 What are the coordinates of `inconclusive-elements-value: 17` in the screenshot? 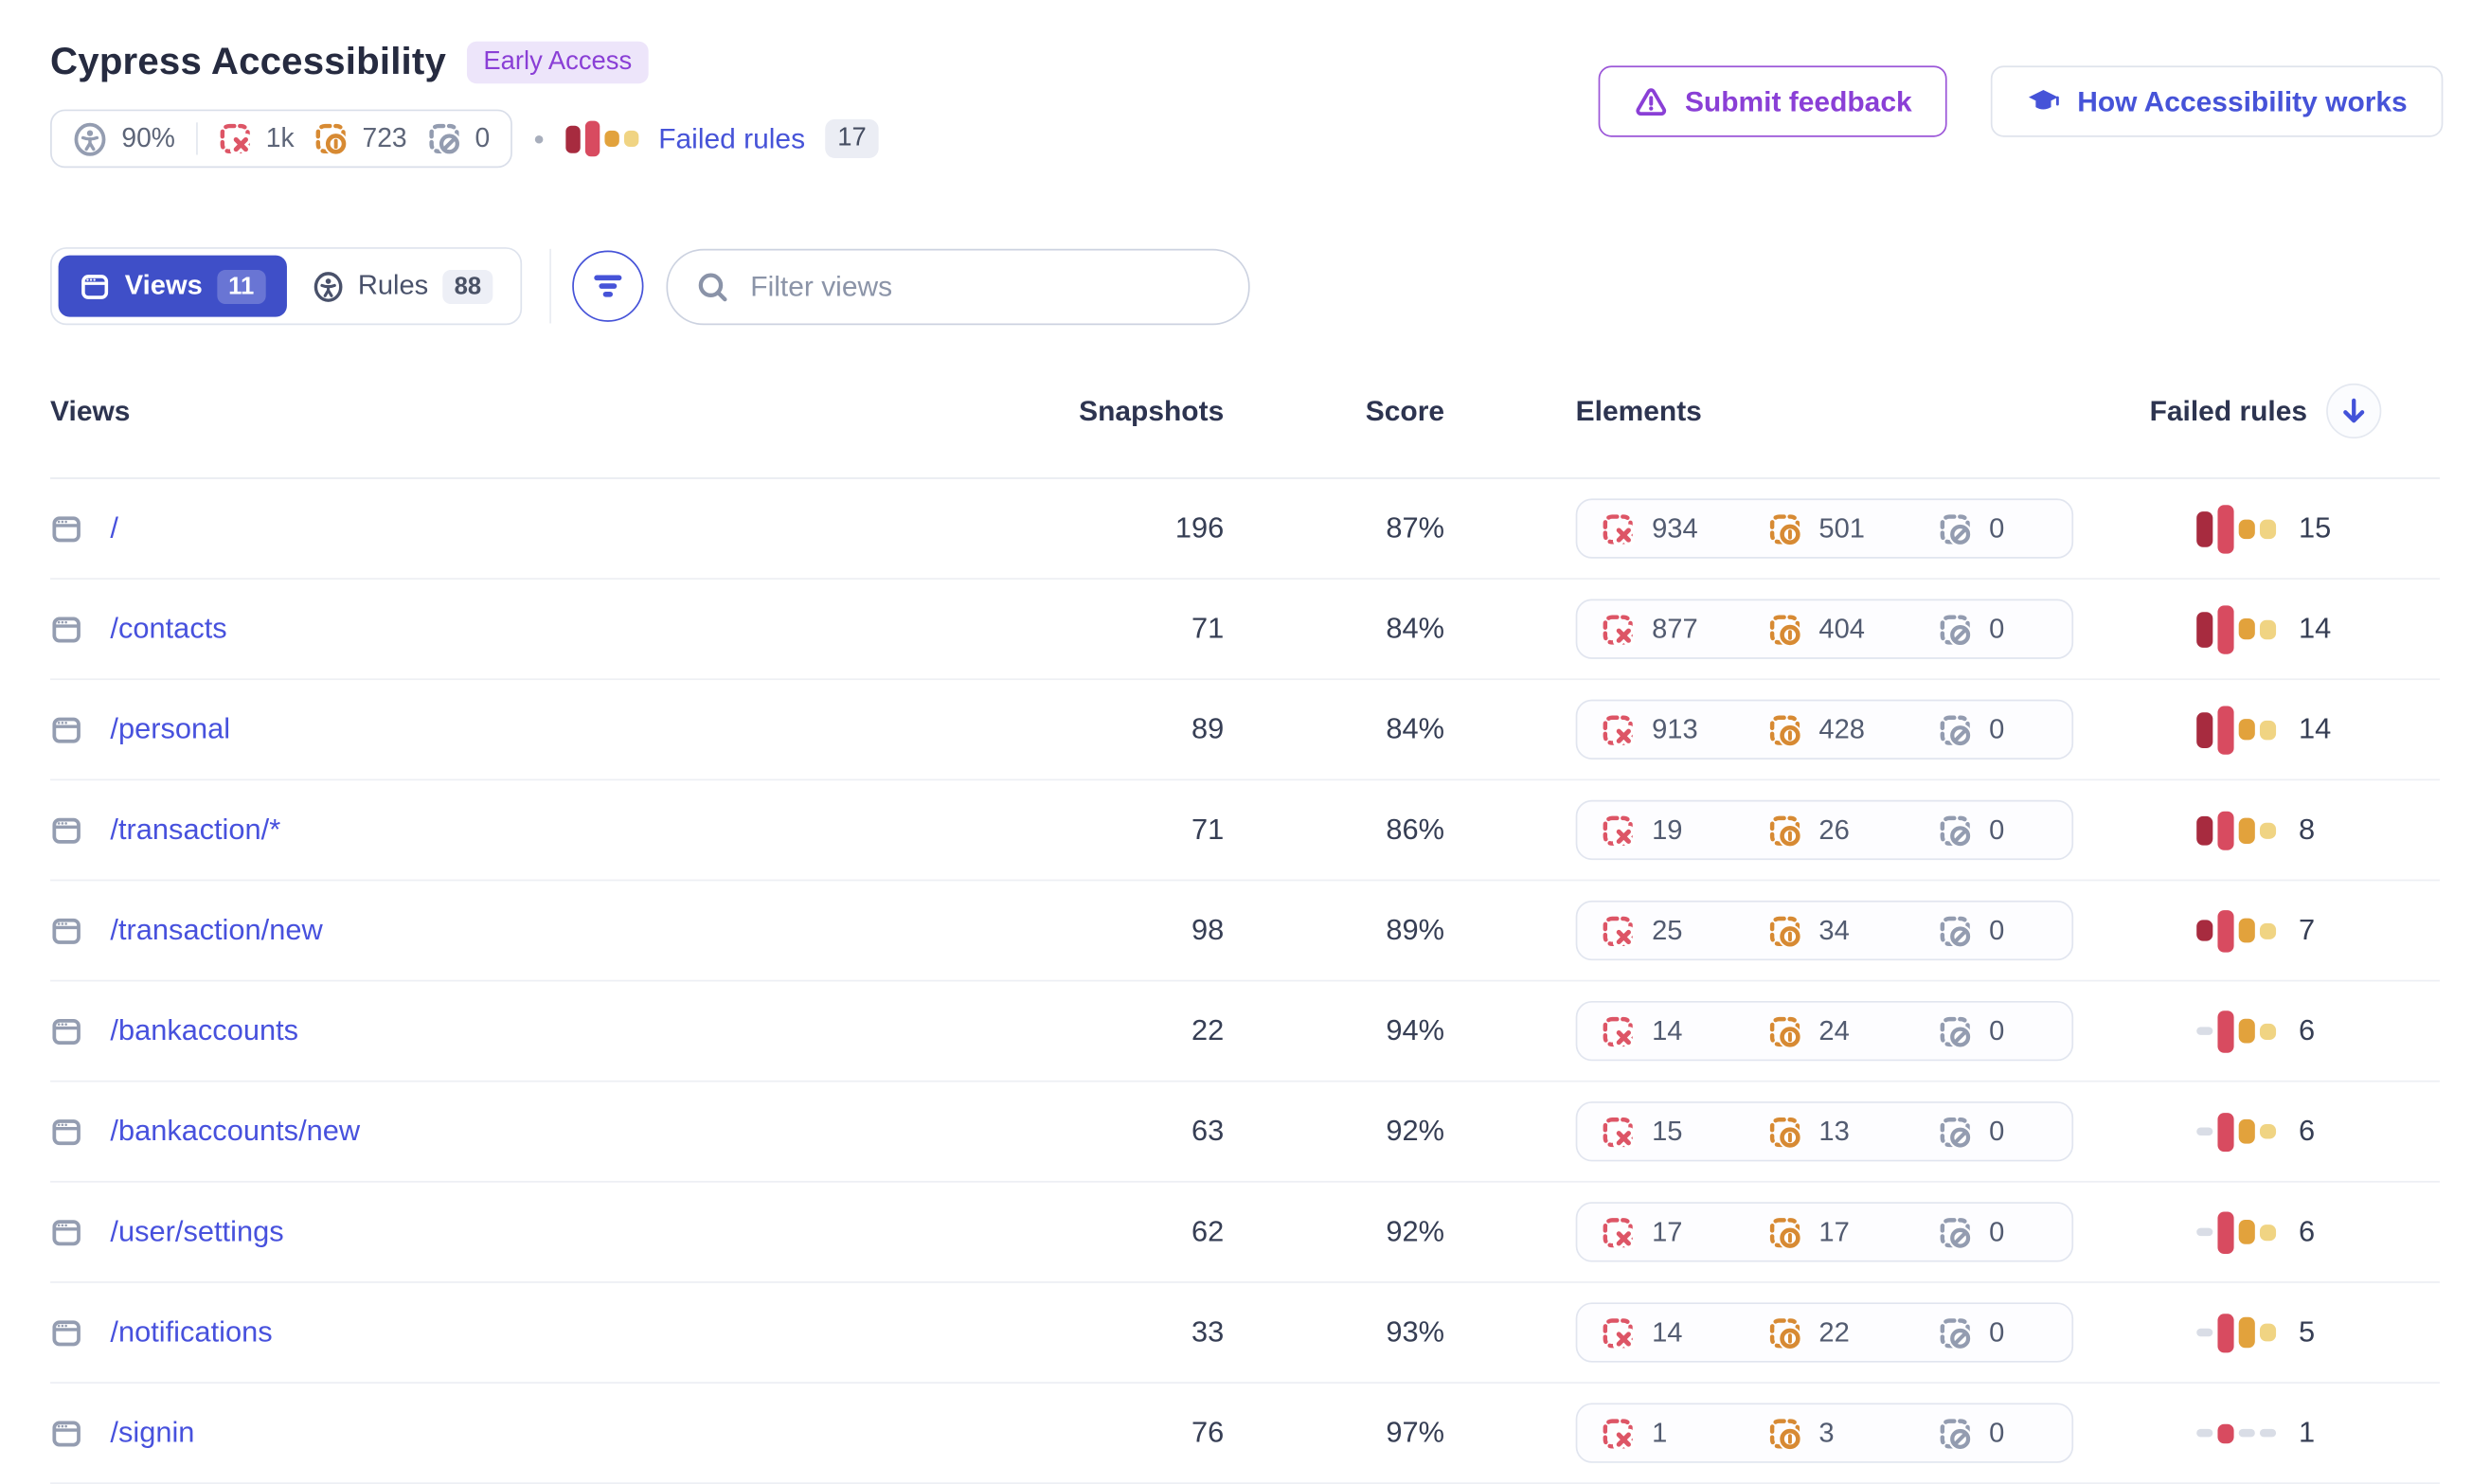 It's located at (1834, 1231).